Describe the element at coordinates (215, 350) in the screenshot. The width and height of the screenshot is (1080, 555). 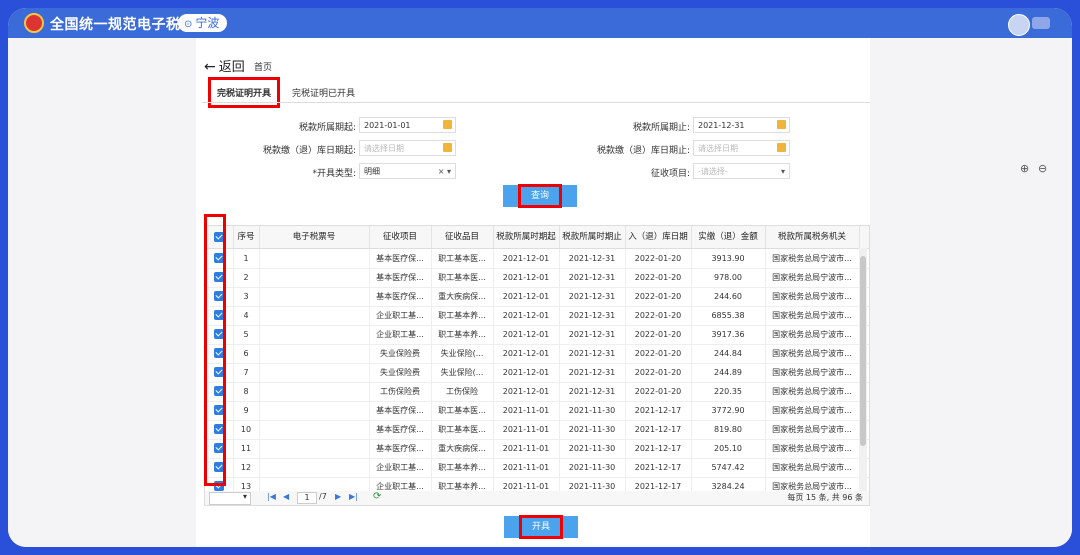
I see `checkbox-column-highlight` at that location.